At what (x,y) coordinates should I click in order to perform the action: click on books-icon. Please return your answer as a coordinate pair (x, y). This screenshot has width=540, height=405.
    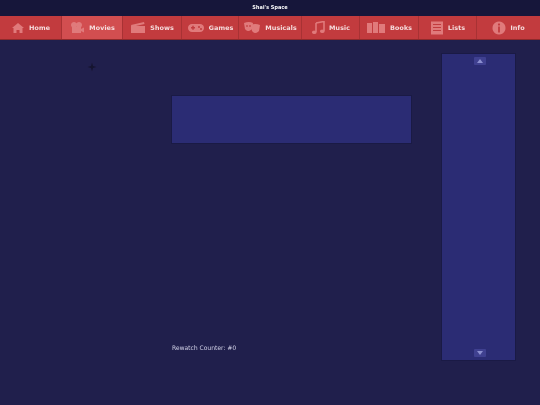
    Looking at the image, I should click on (376, 27).